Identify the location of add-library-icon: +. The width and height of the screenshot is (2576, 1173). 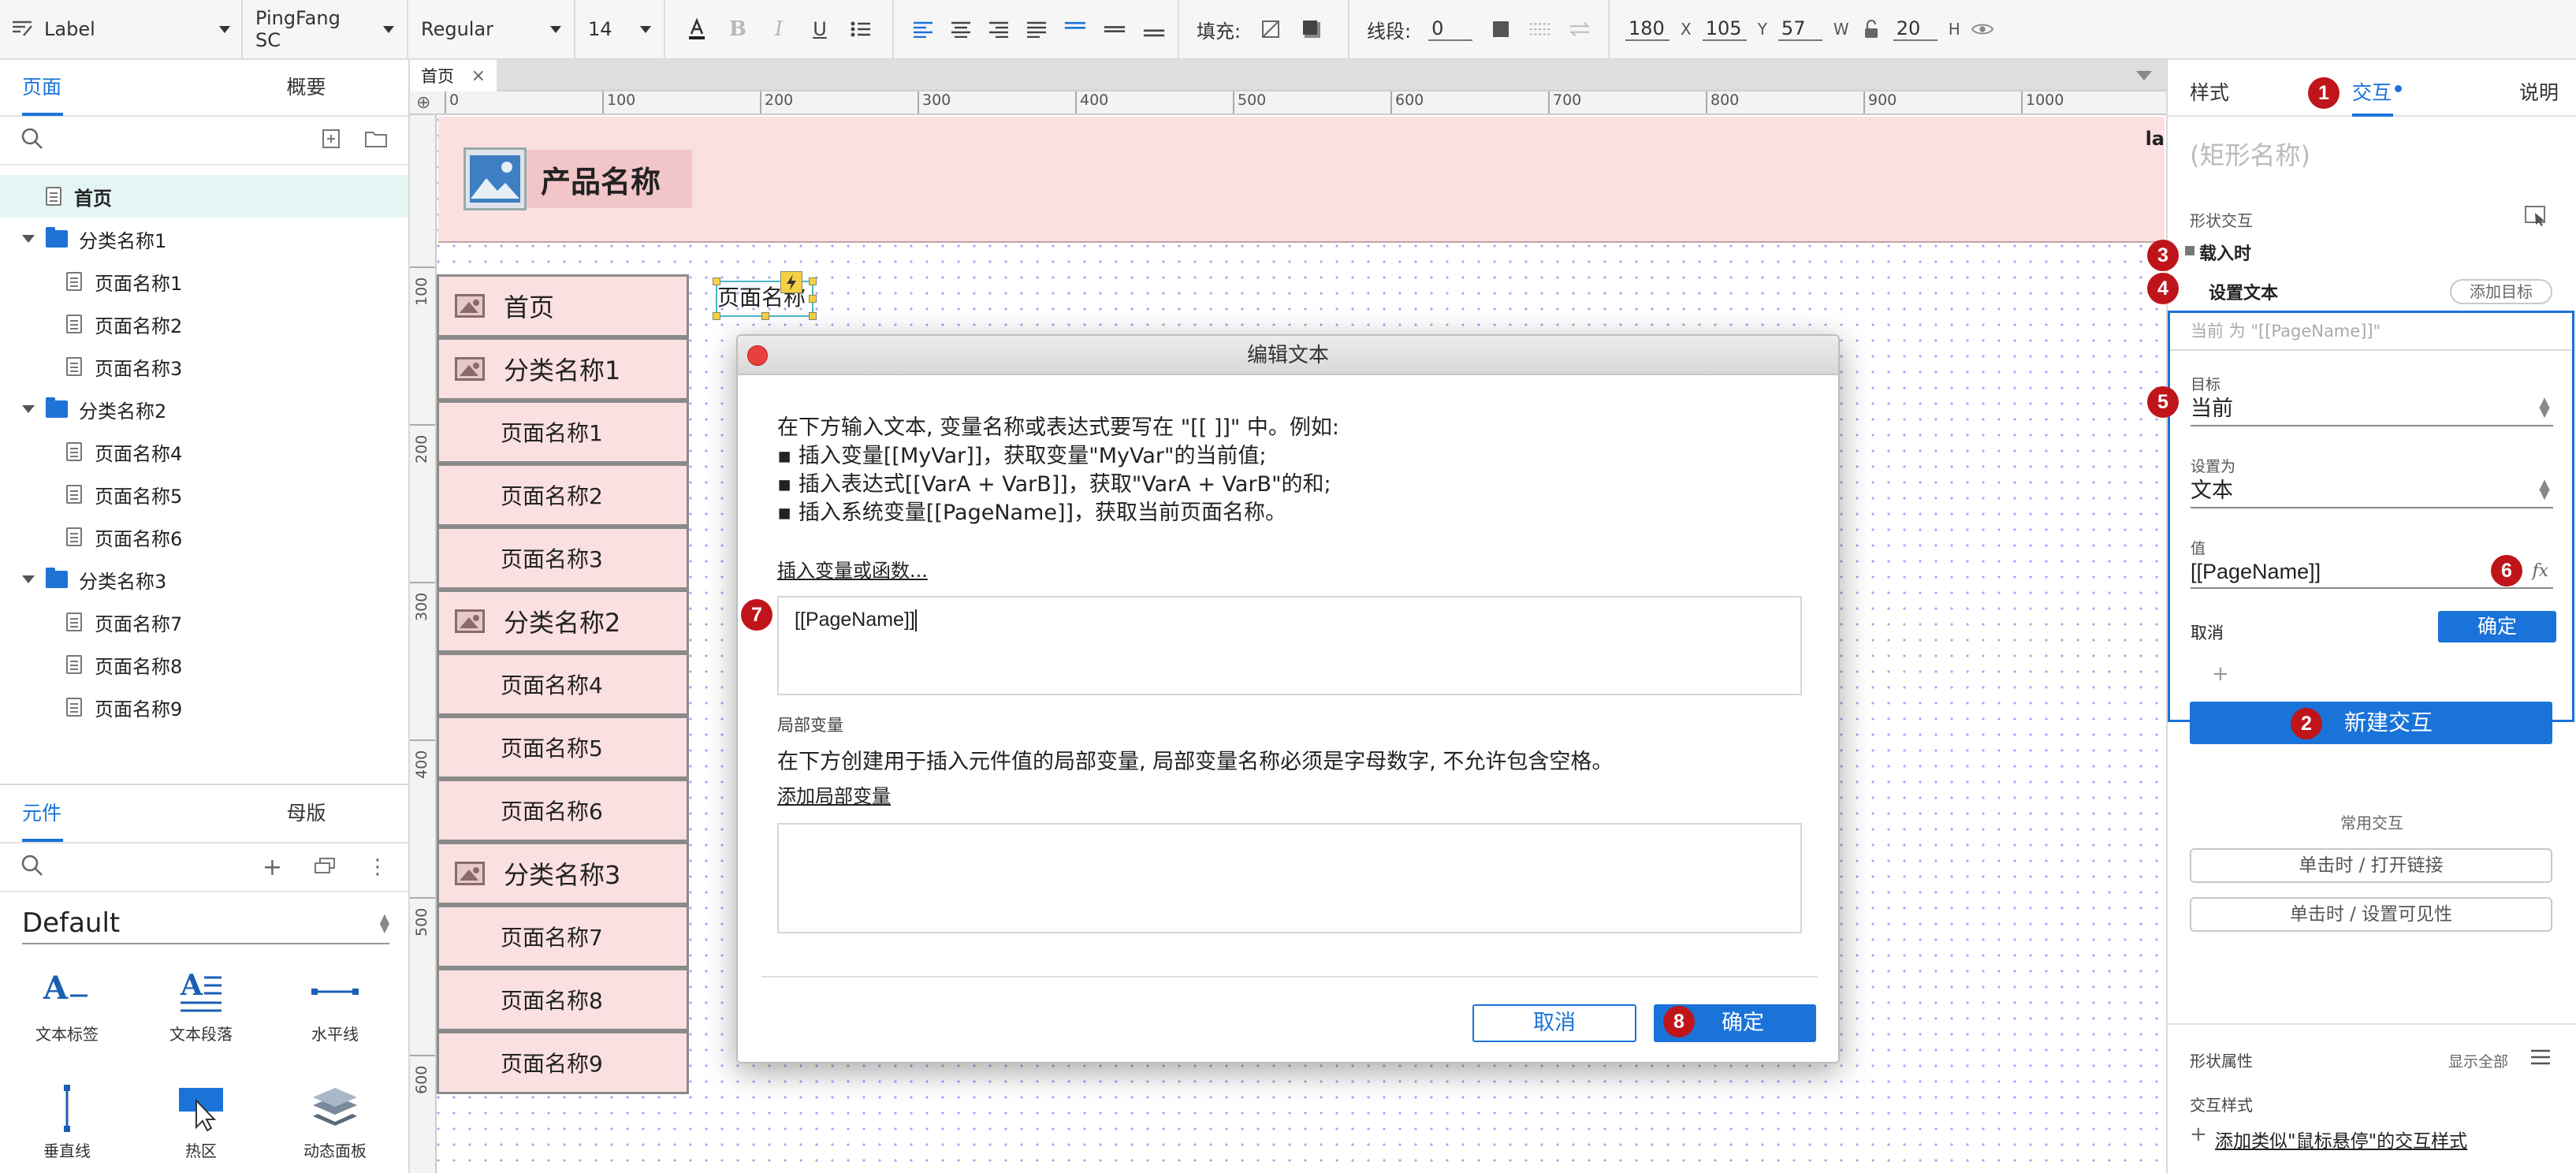
(272, 867).